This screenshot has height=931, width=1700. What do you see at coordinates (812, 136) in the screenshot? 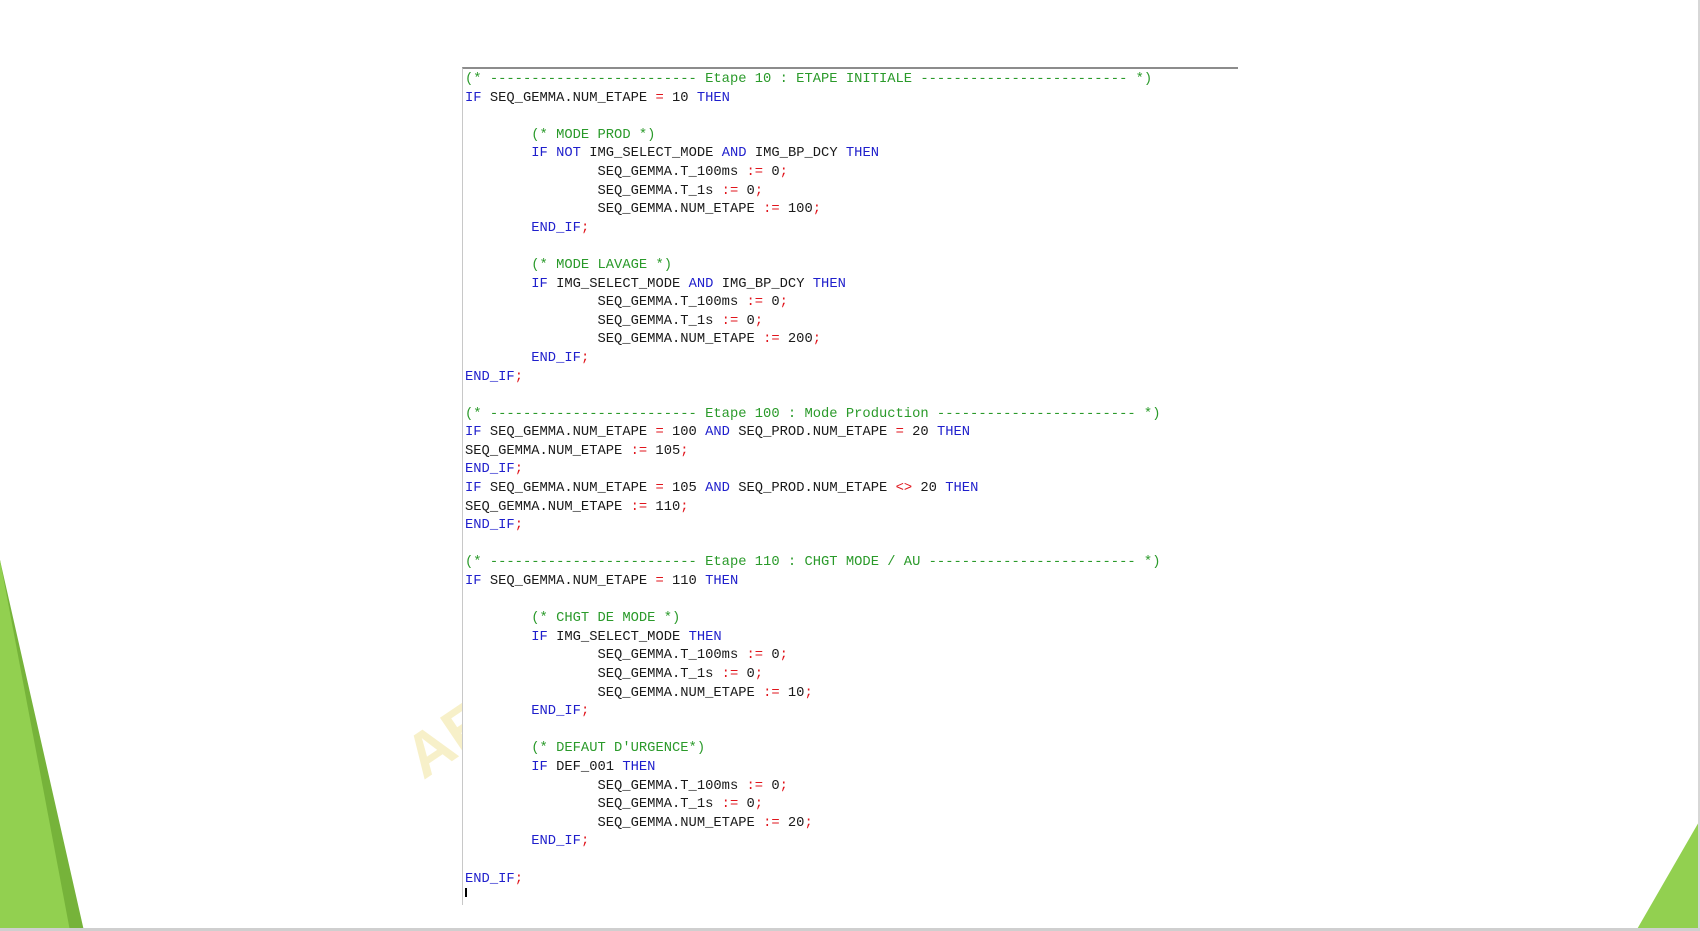
I see `code-line: (* MODE PROD *)` at bounding box center [812, 136].